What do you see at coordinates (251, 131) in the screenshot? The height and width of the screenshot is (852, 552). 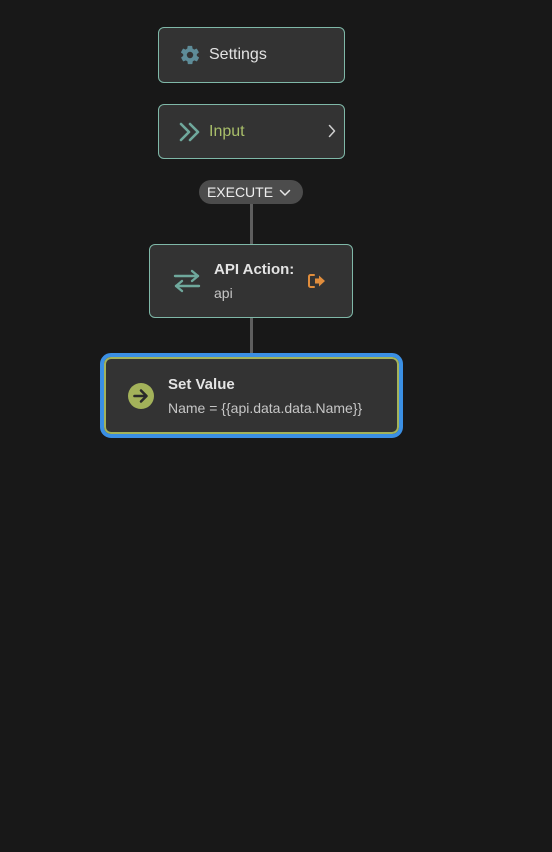 I see `input-node: Input` at bounding box center [251, 131].